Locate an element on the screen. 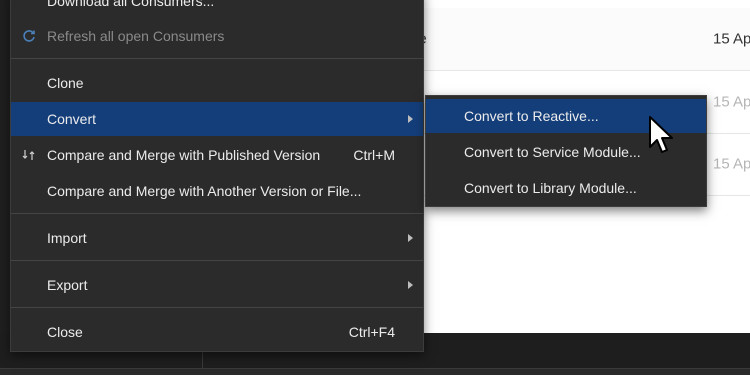 The width and height of the screenshot is (750, 375). menu-item-label: Close is located at coordinates (65, 332).